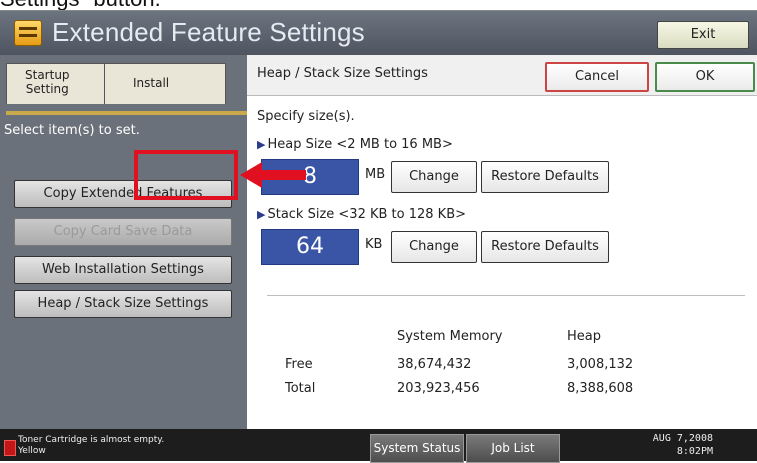 The height and width of the screenshot is (463, 757). What do you see at coordinates (72, 130) in the screenshot?
I see `select-hint: Select item(s) to set.` at bounding box center [72, 130].